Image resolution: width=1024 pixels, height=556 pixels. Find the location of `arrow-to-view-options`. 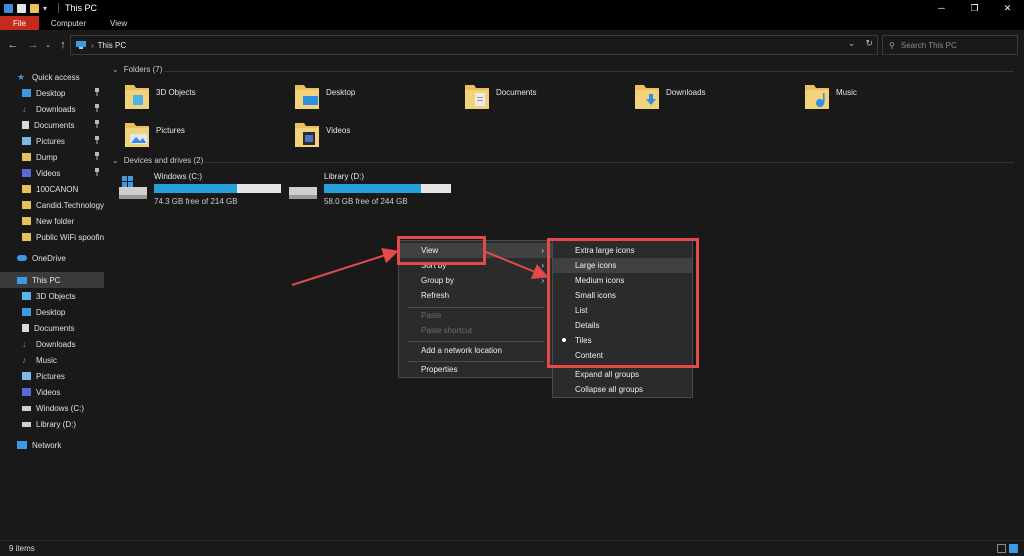

arrow-to-view-options is located at coordinates (517, 265).